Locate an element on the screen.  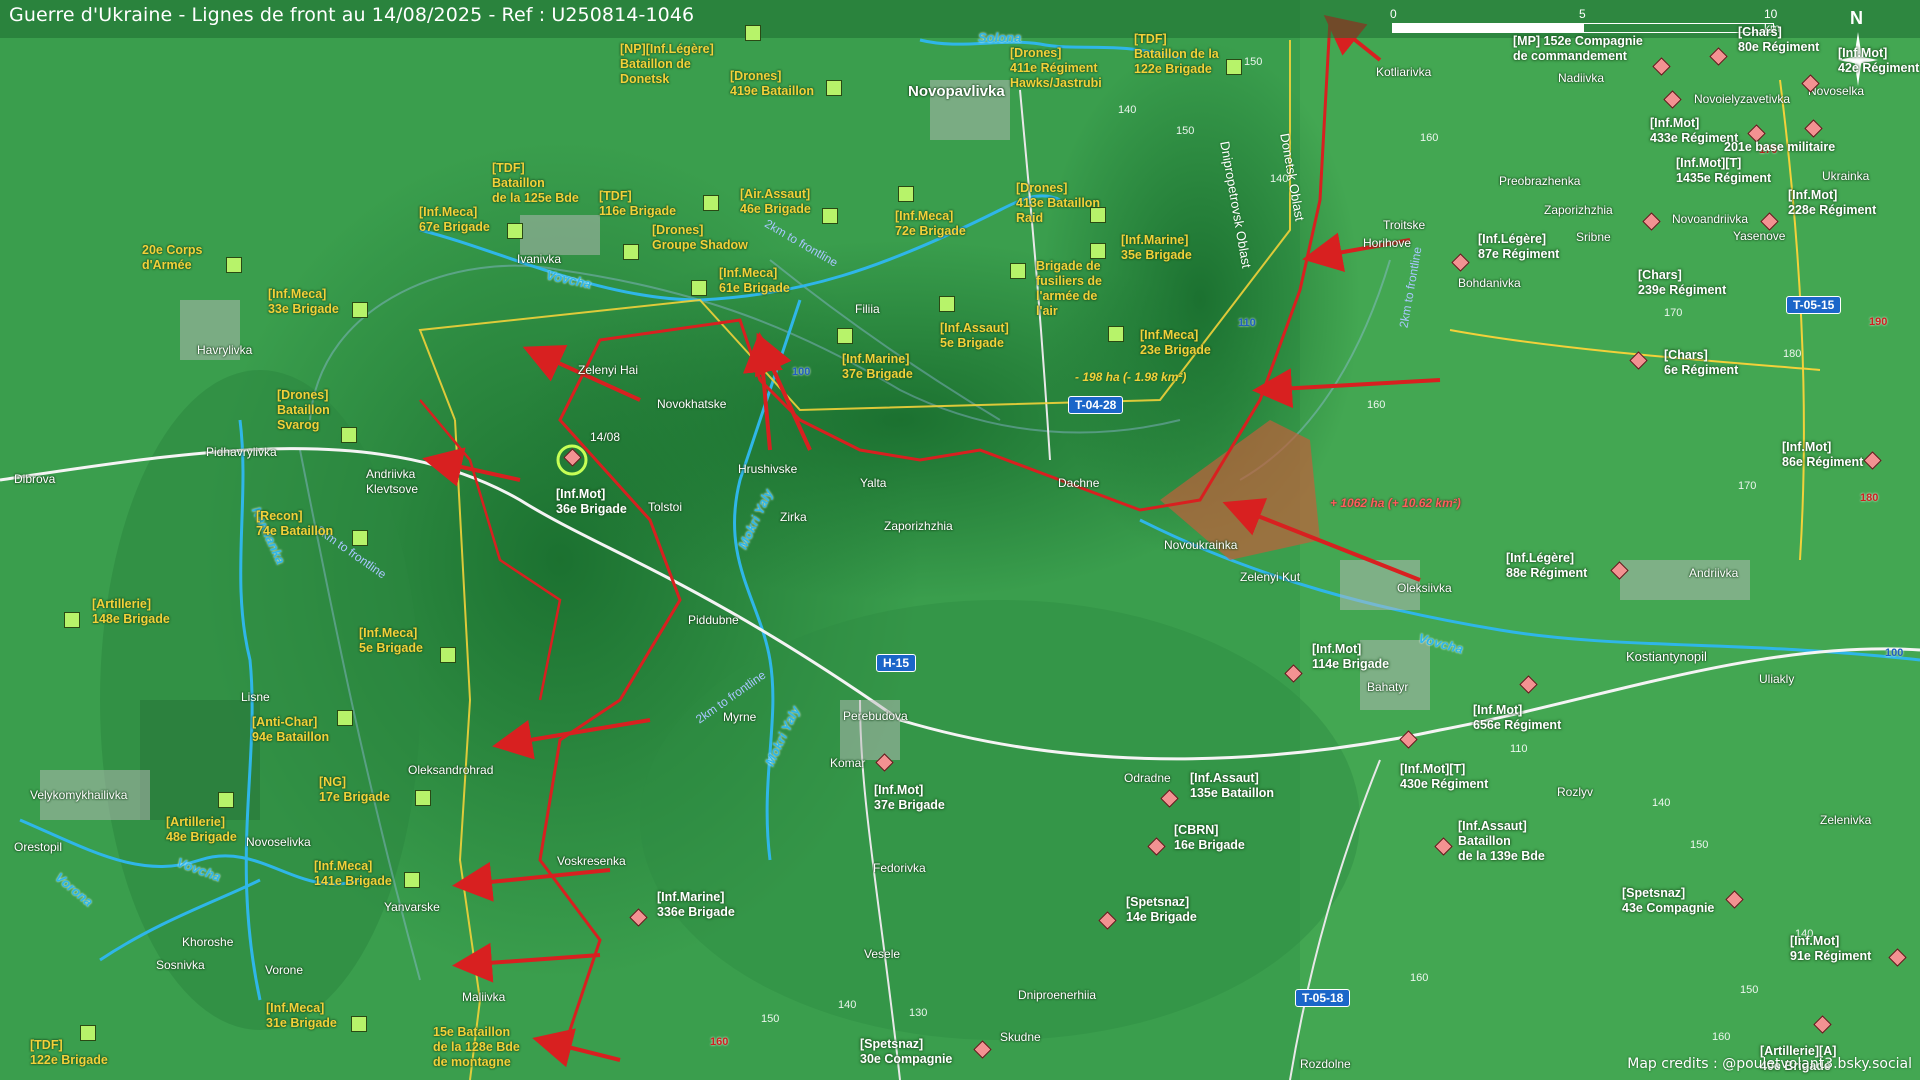
ua-unit-label: [TDF] Bataillon de la 125e Bde is located at coordinates (535, 183).